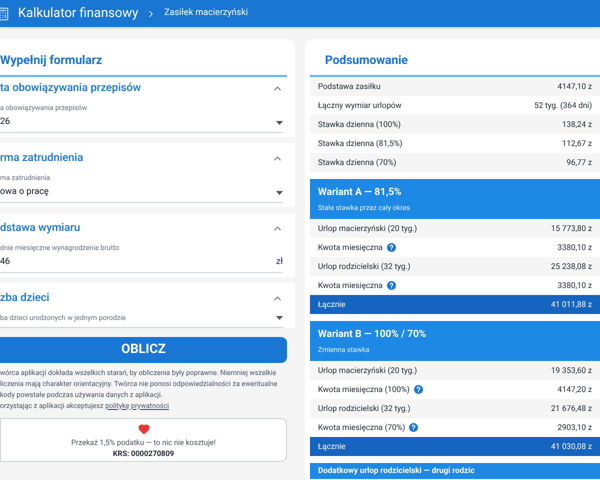 The image size is (600, 480). Describe the element at coordinates (574, 428) in the screenshot. I see `row-value: 2903,10 z` at that location.